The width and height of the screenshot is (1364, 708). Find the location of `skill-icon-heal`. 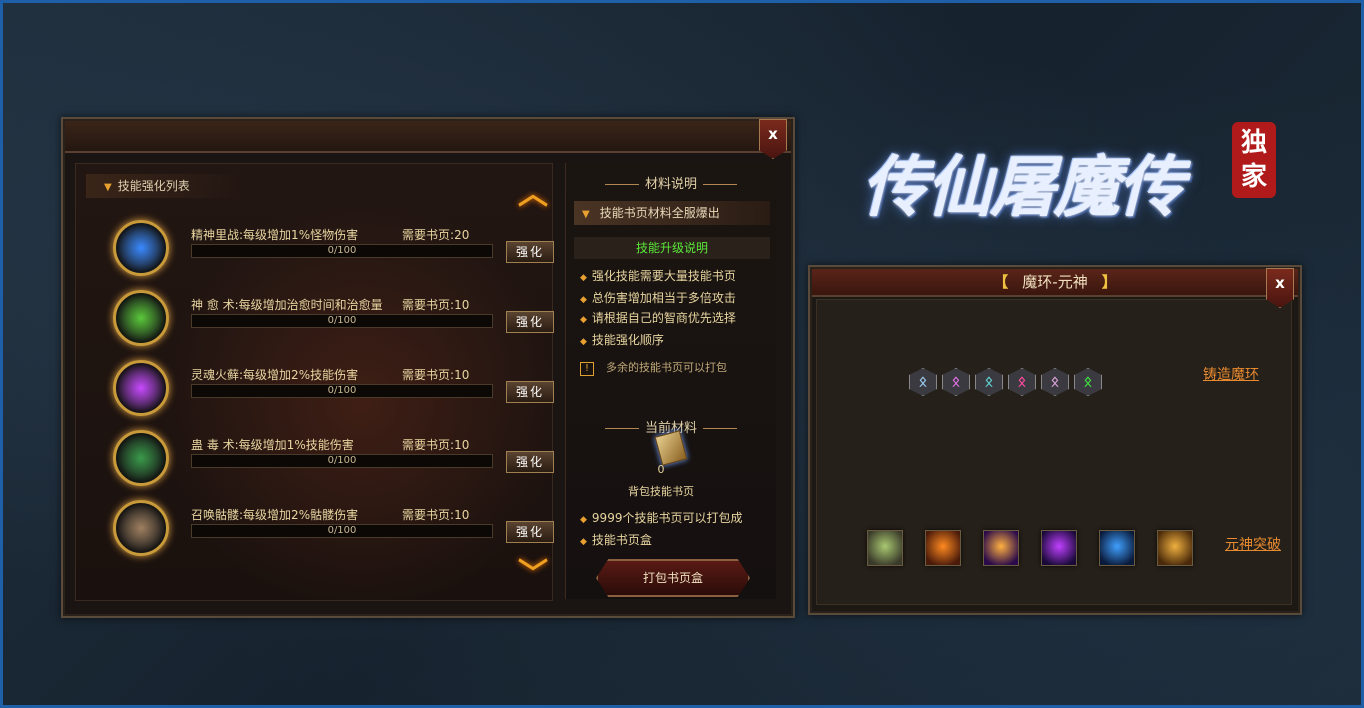

skill-icon-heal is located at coordinates (141, 318).